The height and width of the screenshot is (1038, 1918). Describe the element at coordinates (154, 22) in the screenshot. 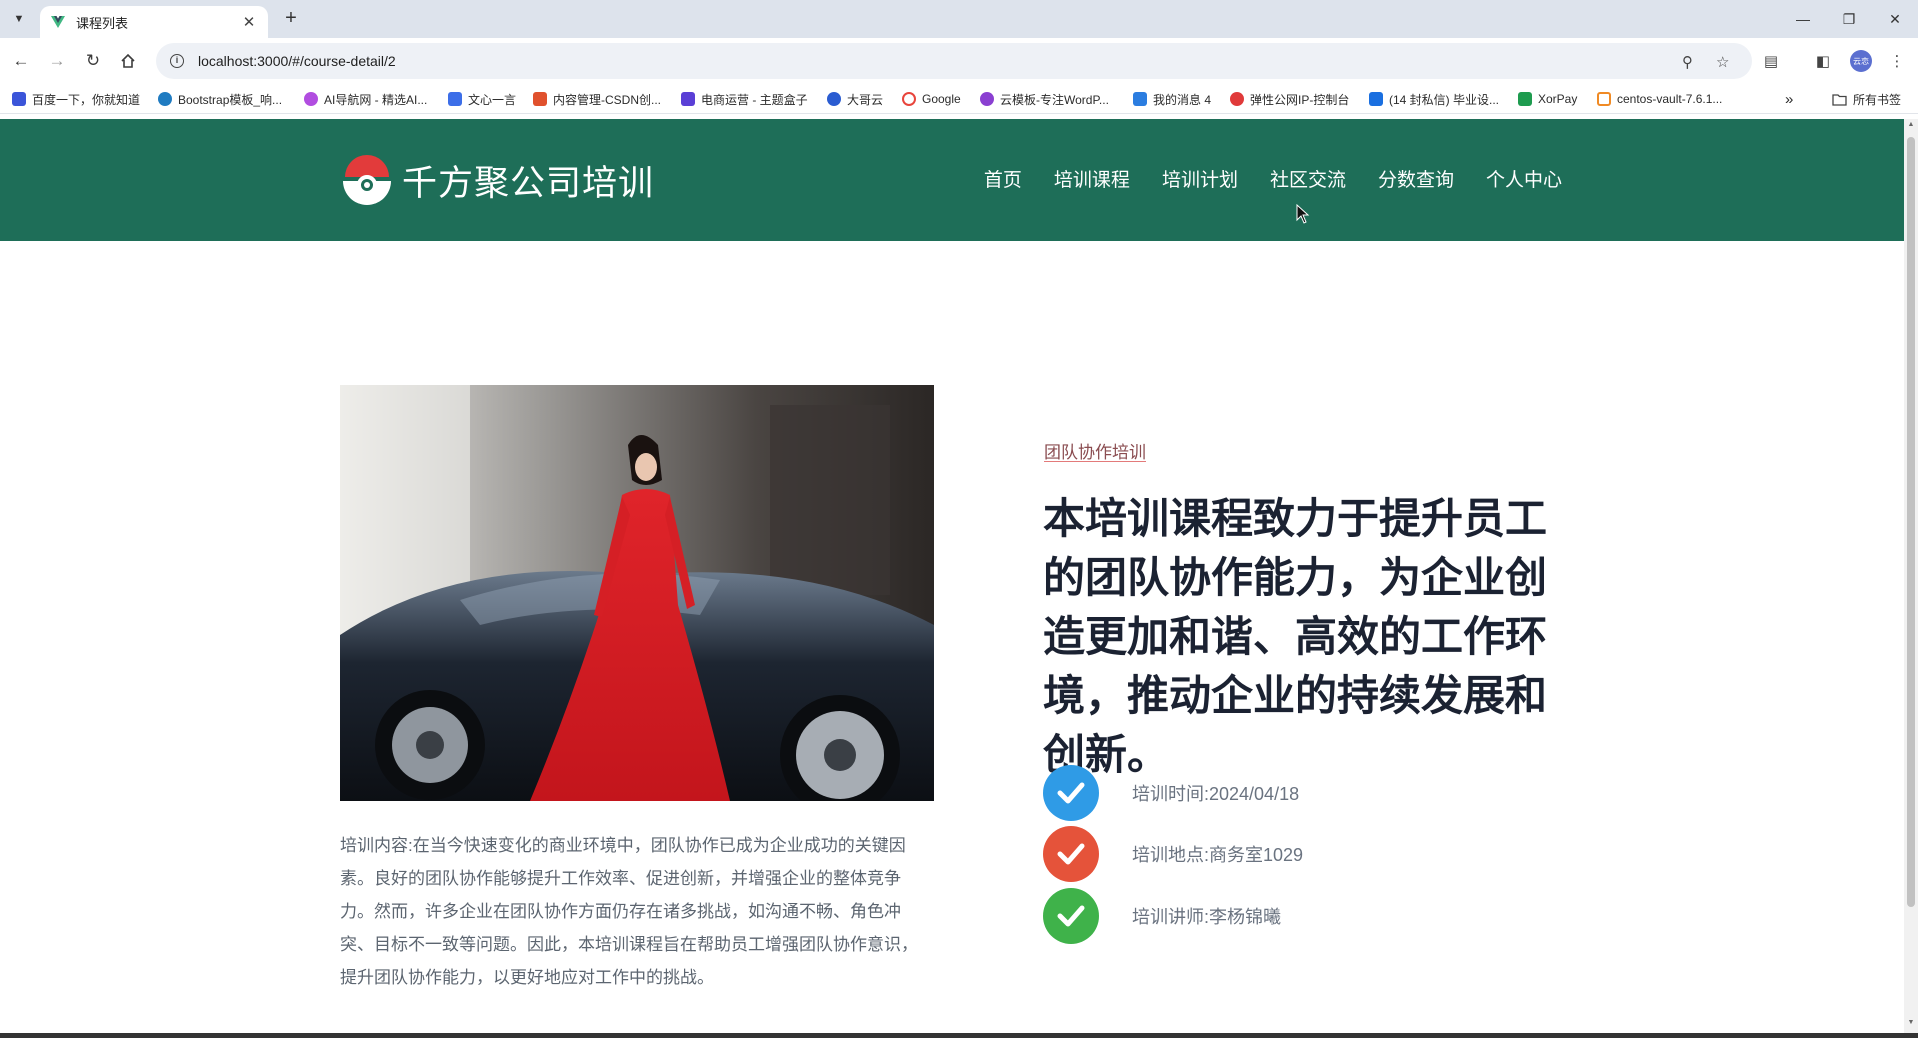

I see `browser-tab-active: 课程列表 ✕` at that location.